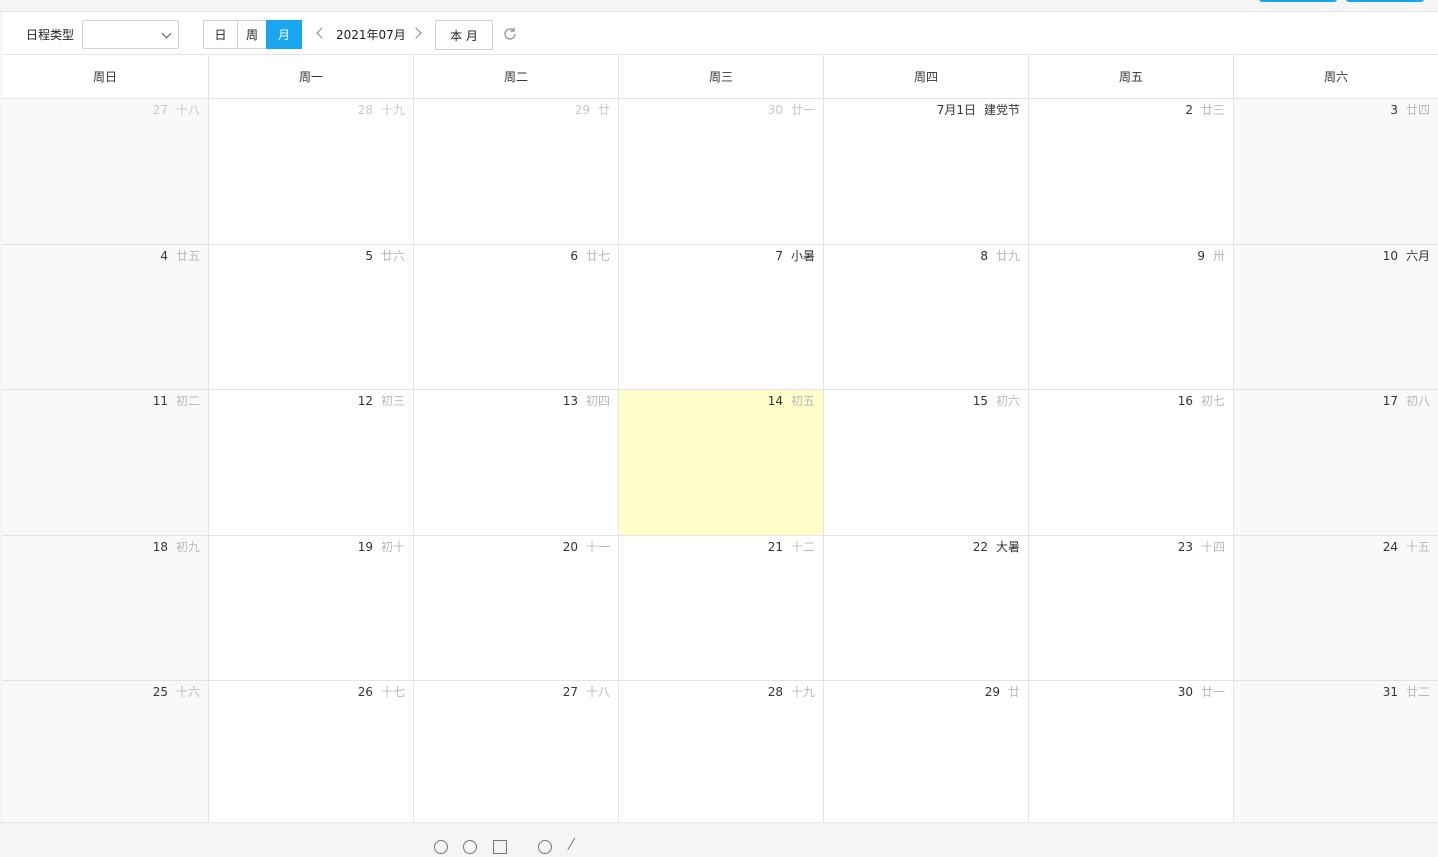 The height and width of the screenshot is (857, 1438). I want to click on day-label: 11 初二, so click(176, 400).